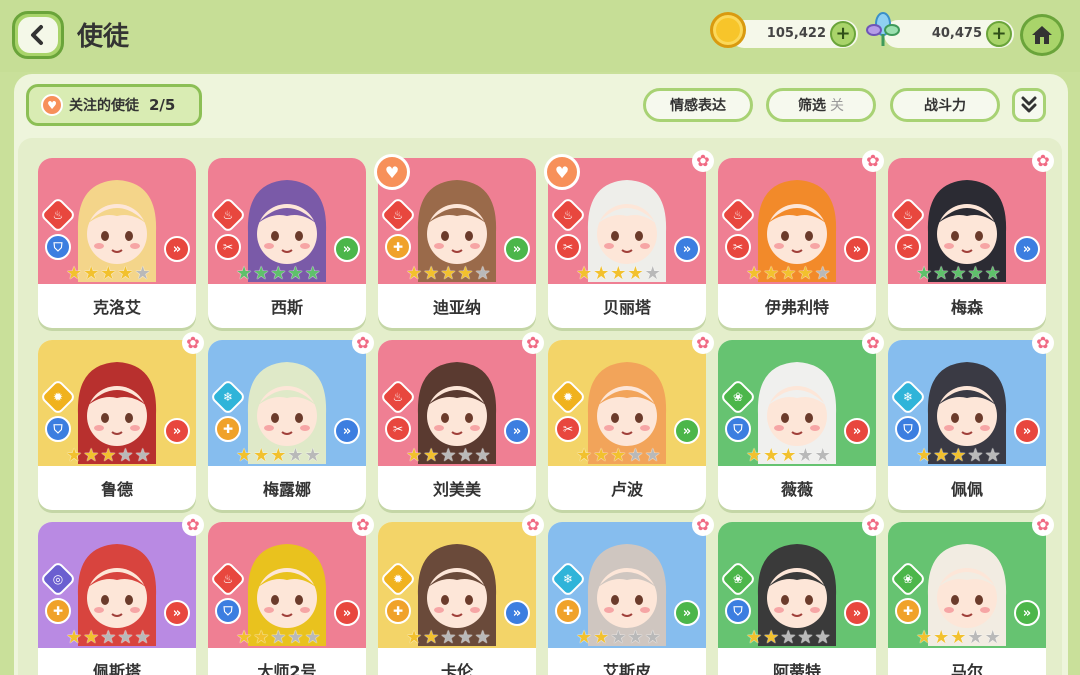 This screenshot has height=675, width=1080. Describe the element at coordinates (837, 106) in the screenshot. I see `filter-state: 关` at that location.